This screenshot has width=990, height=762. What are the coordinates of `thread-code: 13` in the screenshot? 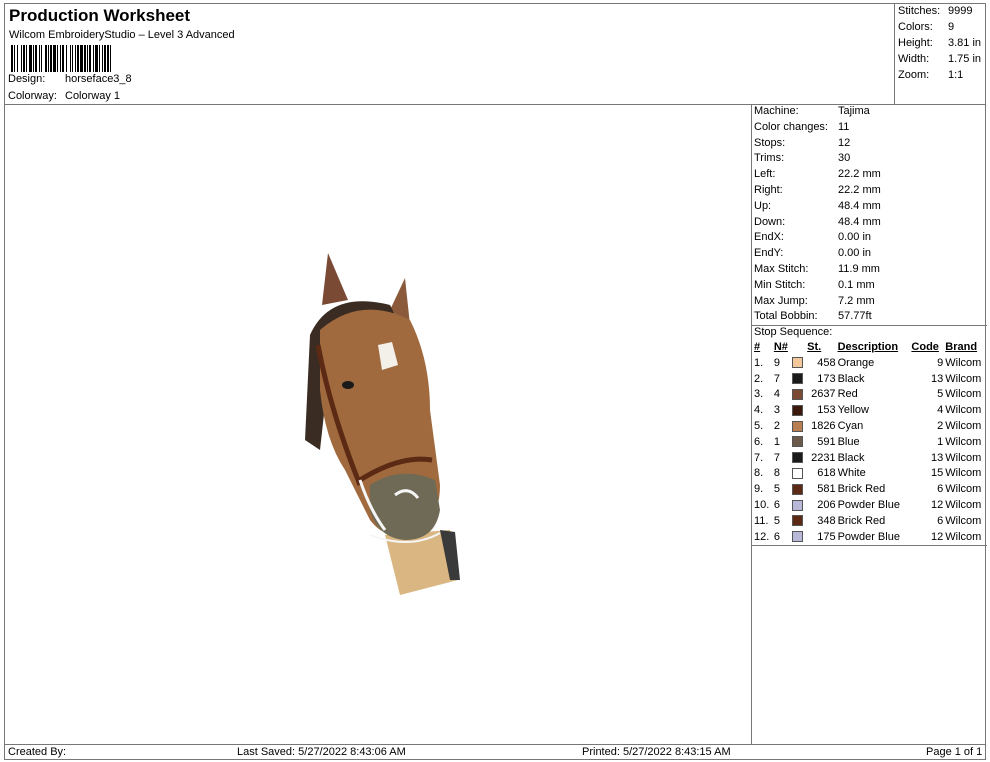 It's located at (937, 378).